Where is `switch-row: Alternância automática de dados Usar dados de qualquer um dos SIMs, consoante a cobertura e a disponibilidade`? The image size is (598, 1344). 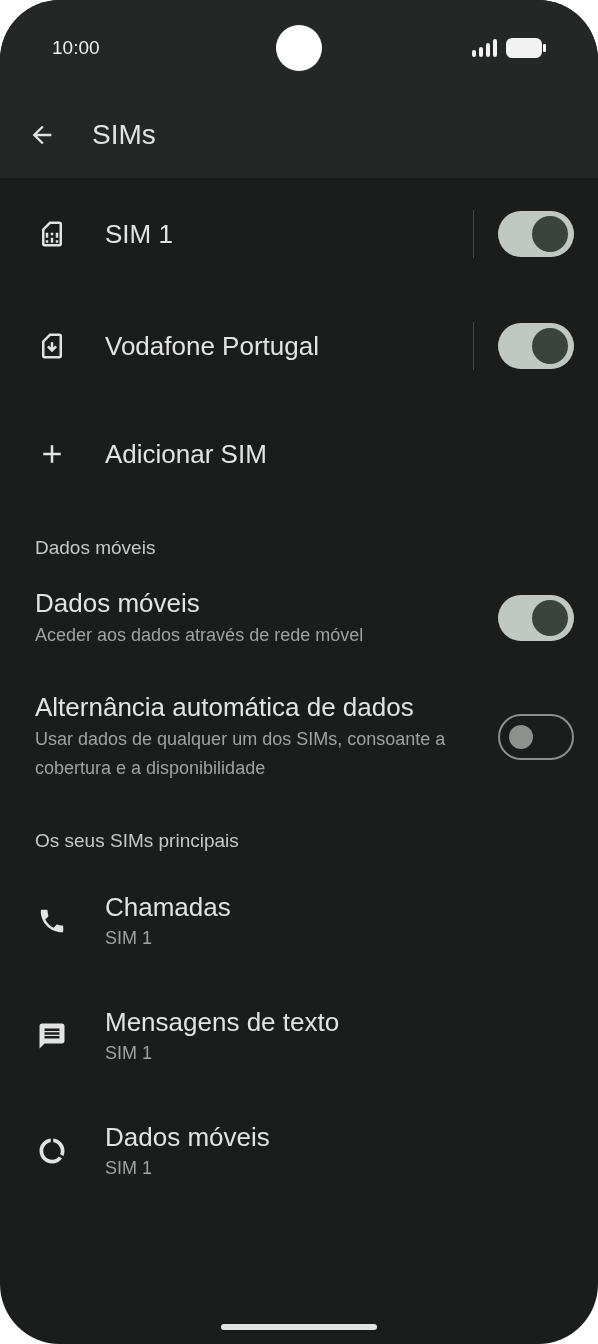
switch-row: Alternância automática de dados Usar dados de qualquer um dos SIMs, consoante a cobertura e a disponibilidade is located at coordinates (299, 736).